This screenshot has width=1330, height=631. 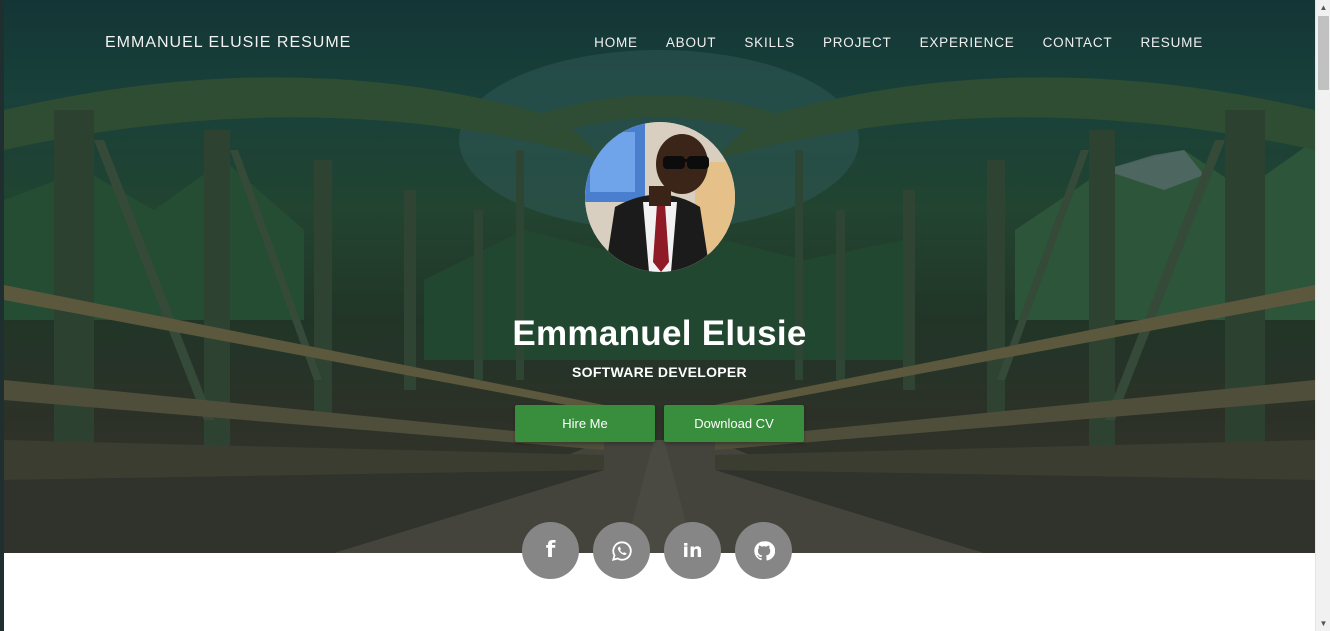 I want to click on scrollbar-thumb, so click(x=1323, y=53).